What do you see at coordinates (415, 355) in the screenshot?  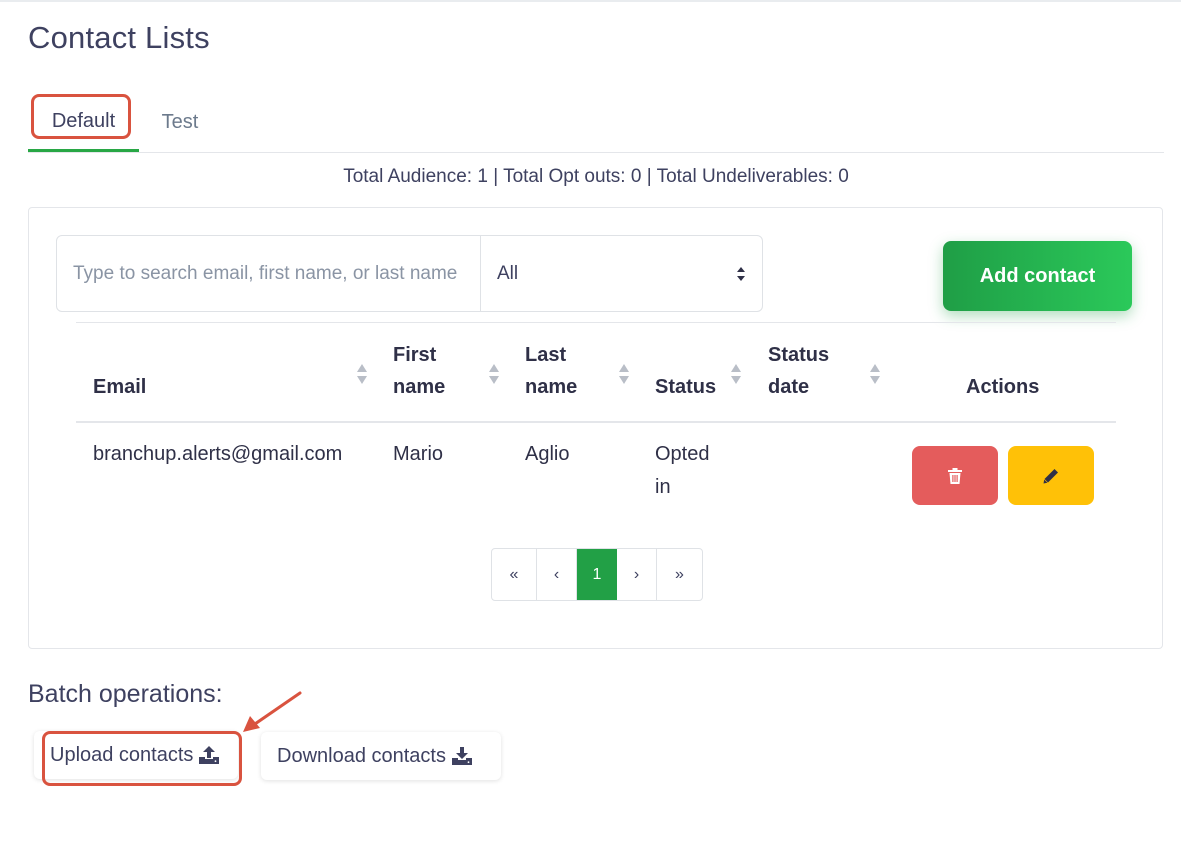 I see `column-header-first-name-line-1: First` at bounding box center [415, 355].